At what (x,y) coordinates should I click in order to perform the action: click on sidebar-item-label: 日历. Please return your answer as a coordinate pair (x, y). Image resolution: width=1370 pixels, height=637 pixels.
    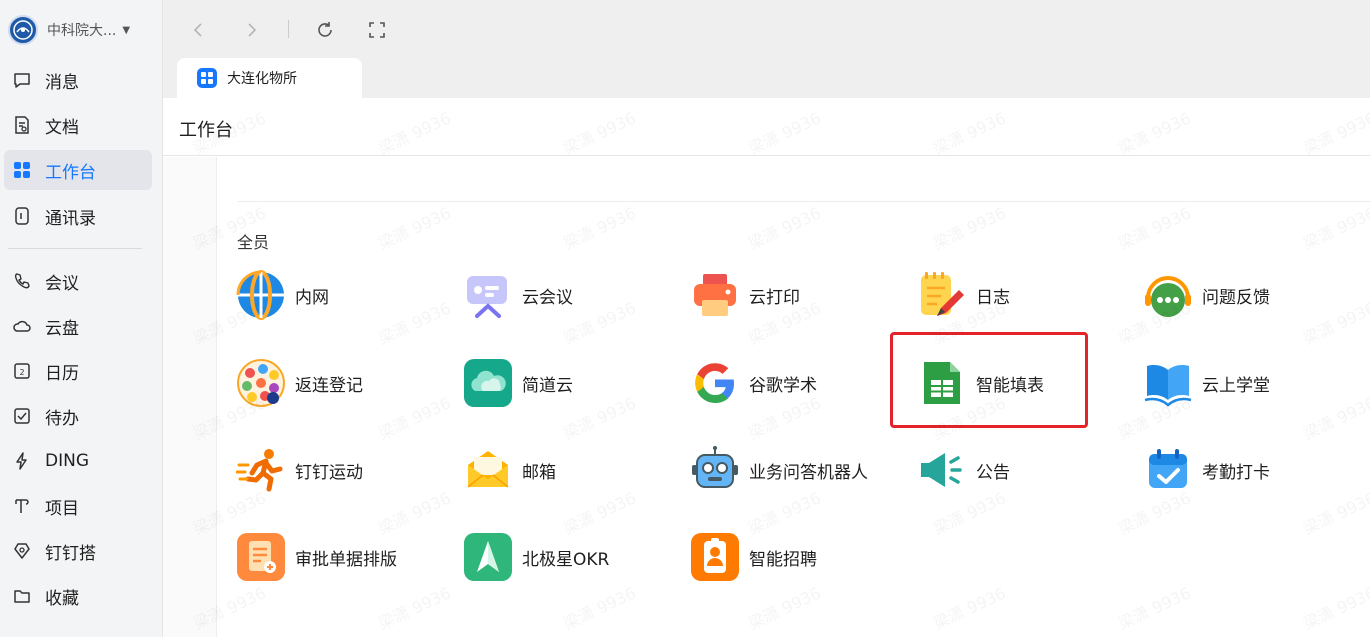
    Looking at the image, I should click on (62, 373).